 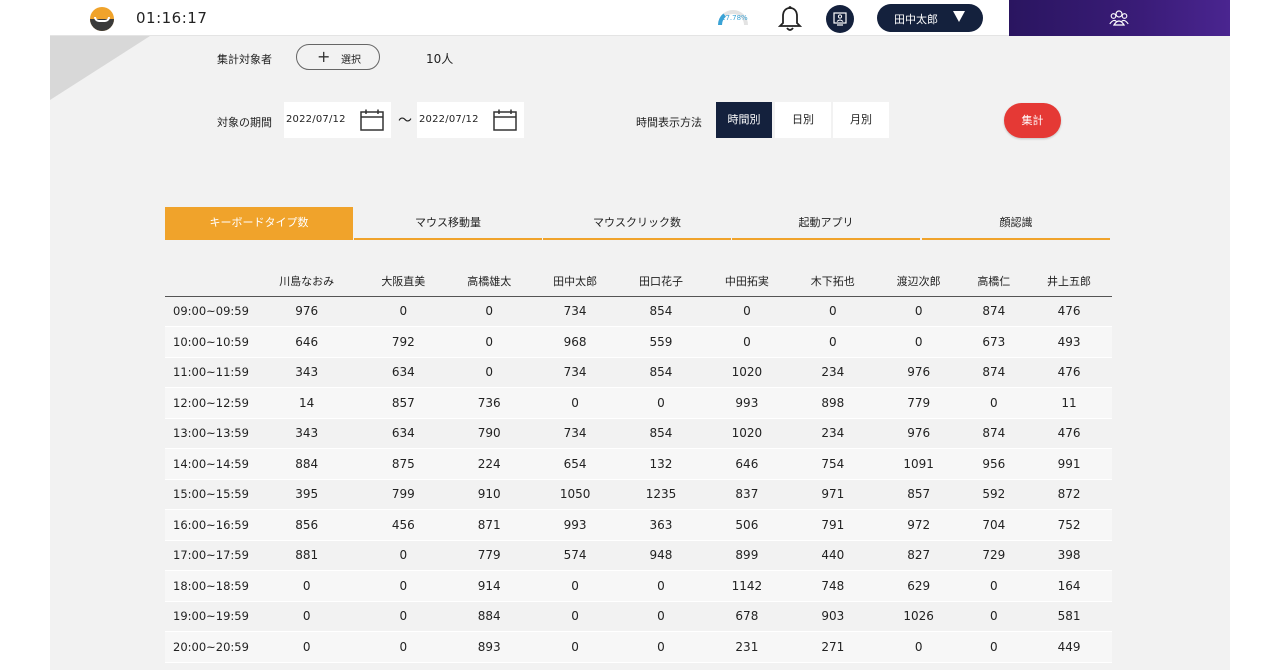 What do you see at coordinates (209, 555) in the screenshot?
I see `time-slot-cell: 17:00~17:59` at bounding box center [209, 555].